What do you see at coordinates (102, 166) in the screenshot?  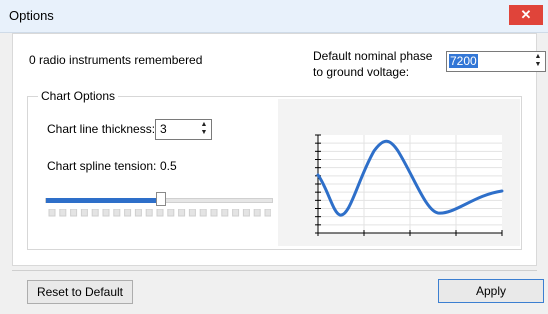 I see `spline-tension-label: Chart spline tension:` at bounding box center [102, 166].